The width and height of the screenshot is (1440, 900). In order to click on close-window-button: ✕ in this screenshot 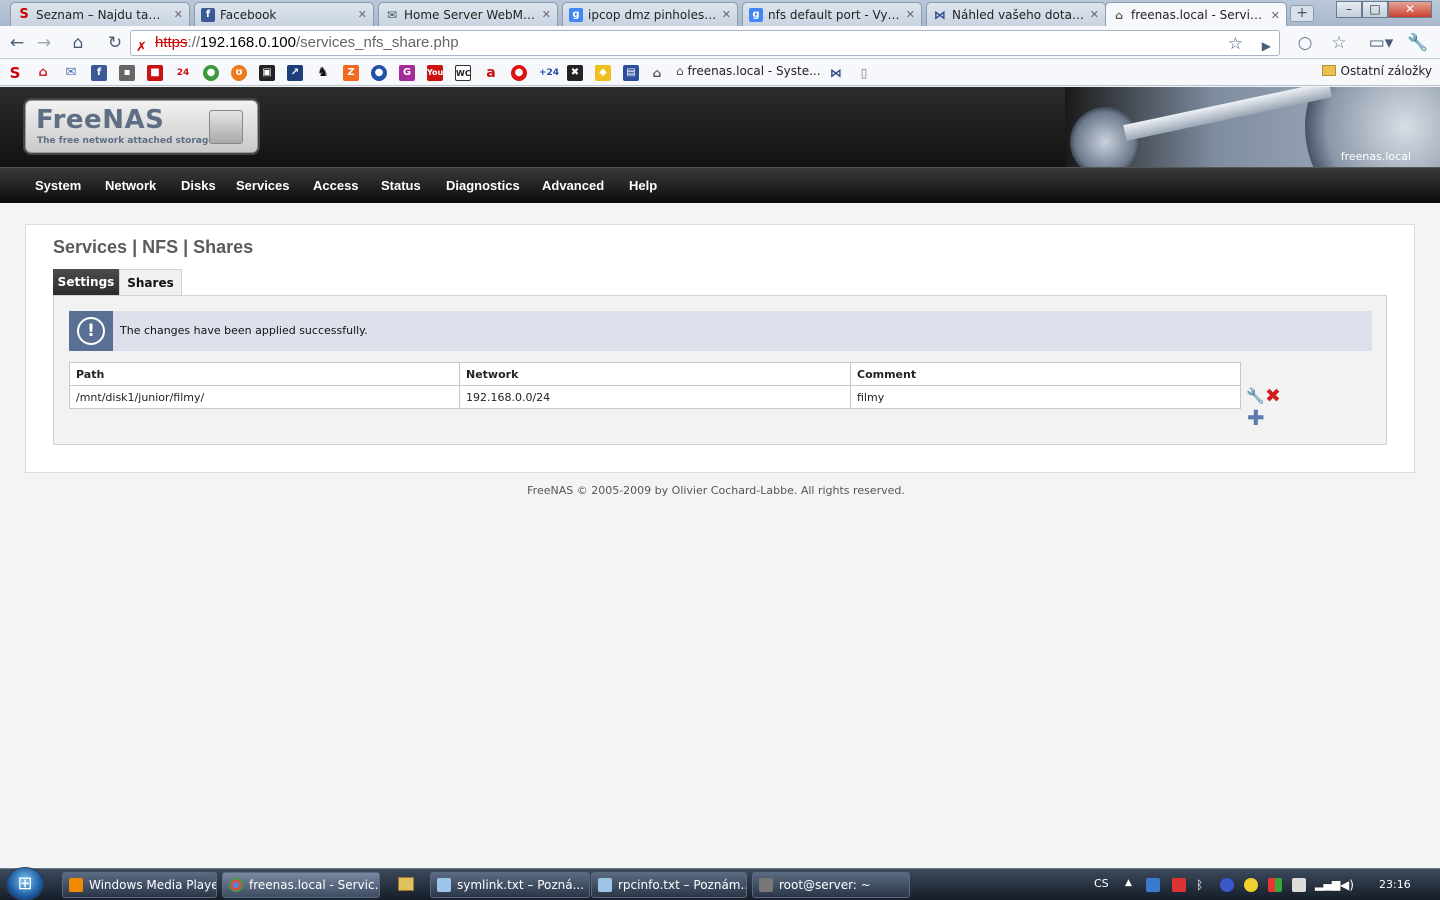, I will do `click(1410, 9)`.